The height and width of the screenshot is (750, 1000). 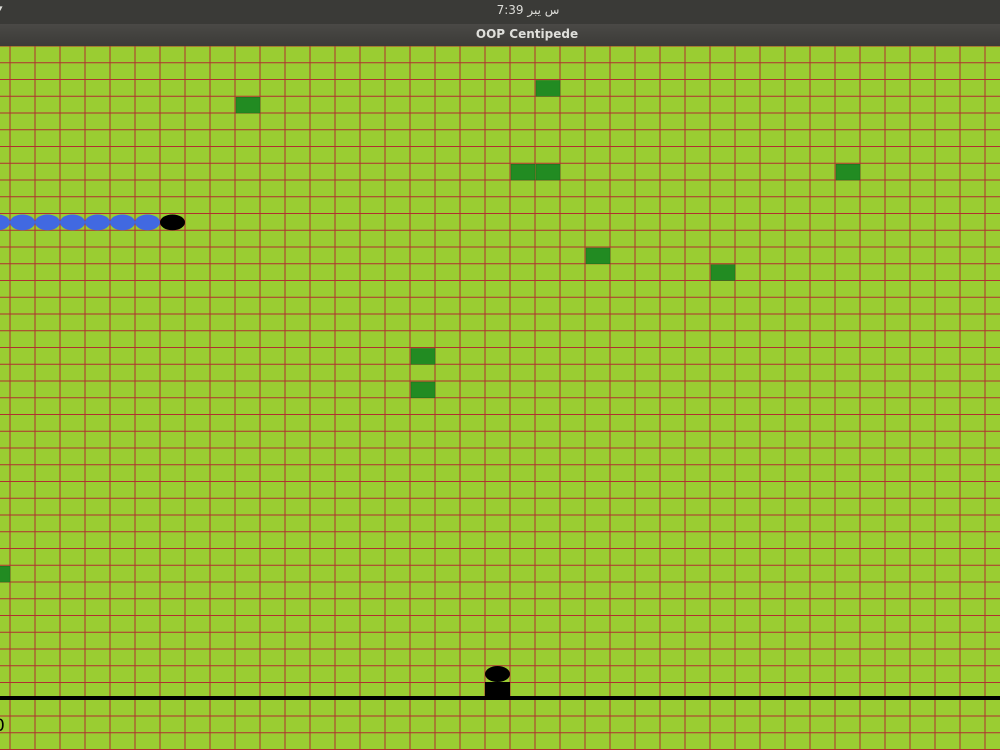 I want to click on score-counter: 0, so click(x=2, y=726).